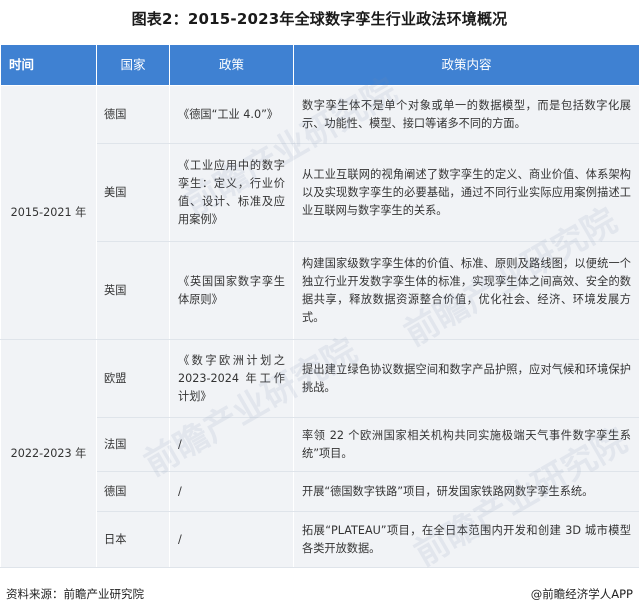  What do you see at coordinates (133, 444) in the screenshot?
I see `country-cell: 法国` at bounding box center [133, 444].